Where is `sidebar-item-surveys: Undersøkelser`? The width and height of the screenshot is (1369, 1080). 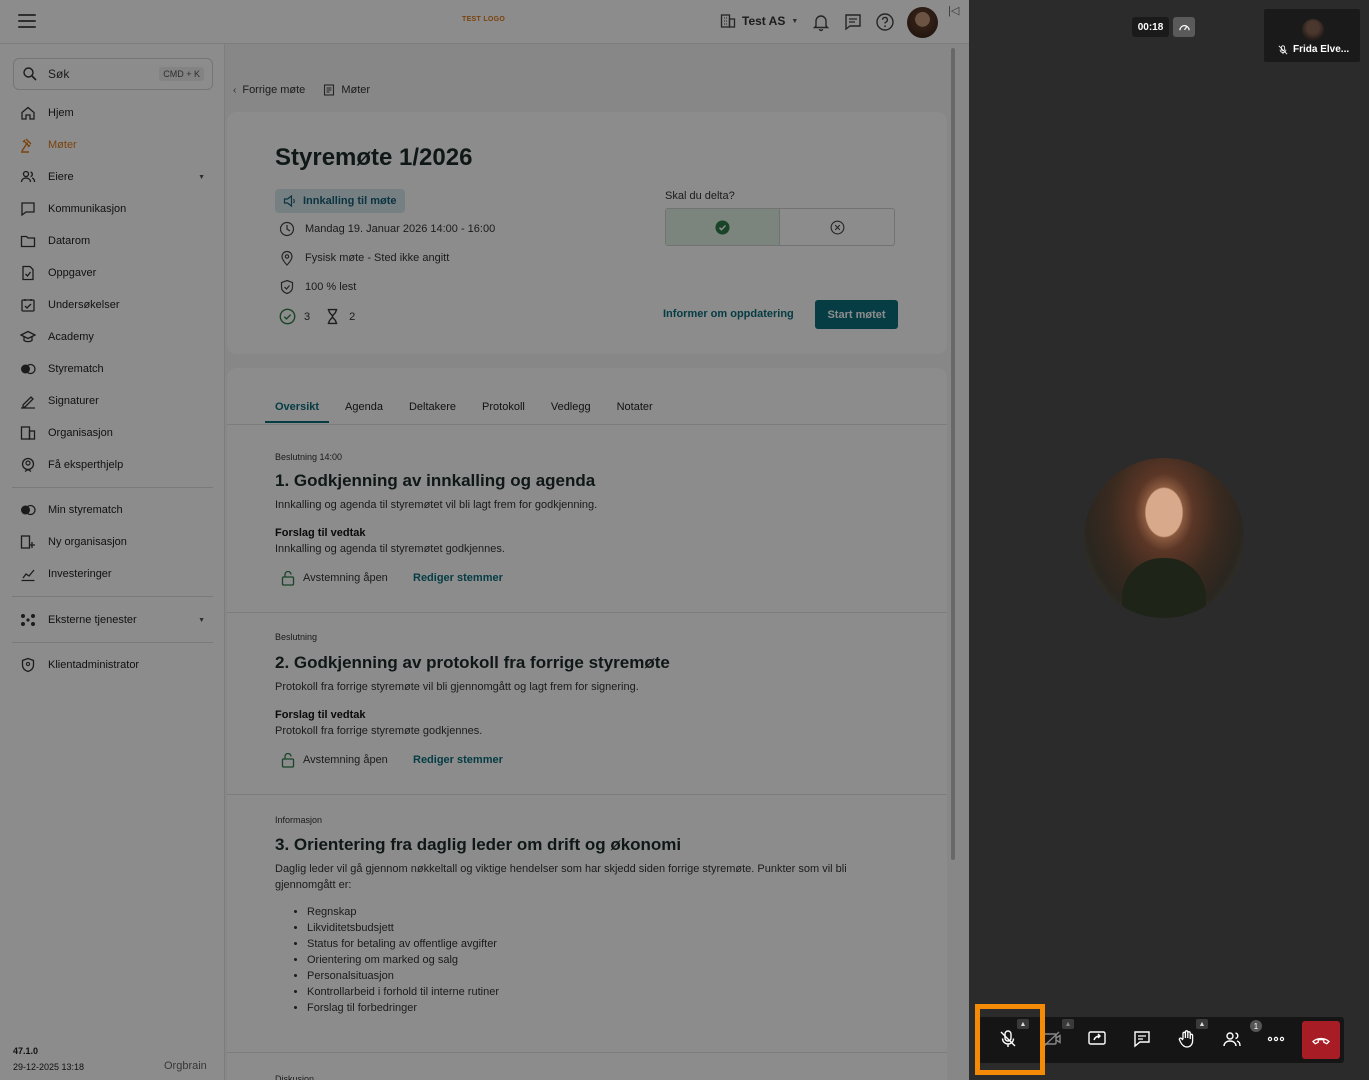
sidebar-item-surveys: Undersøkelser is located at coordinates (112, 305).